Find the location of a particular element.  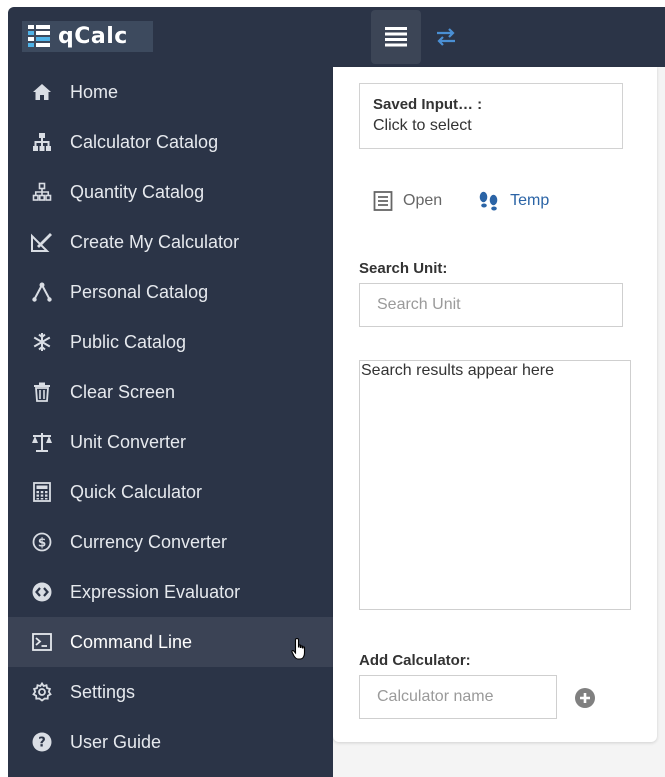

sidebar-item-public-catalog: Public Catalog is located at coordinates (170, 342).